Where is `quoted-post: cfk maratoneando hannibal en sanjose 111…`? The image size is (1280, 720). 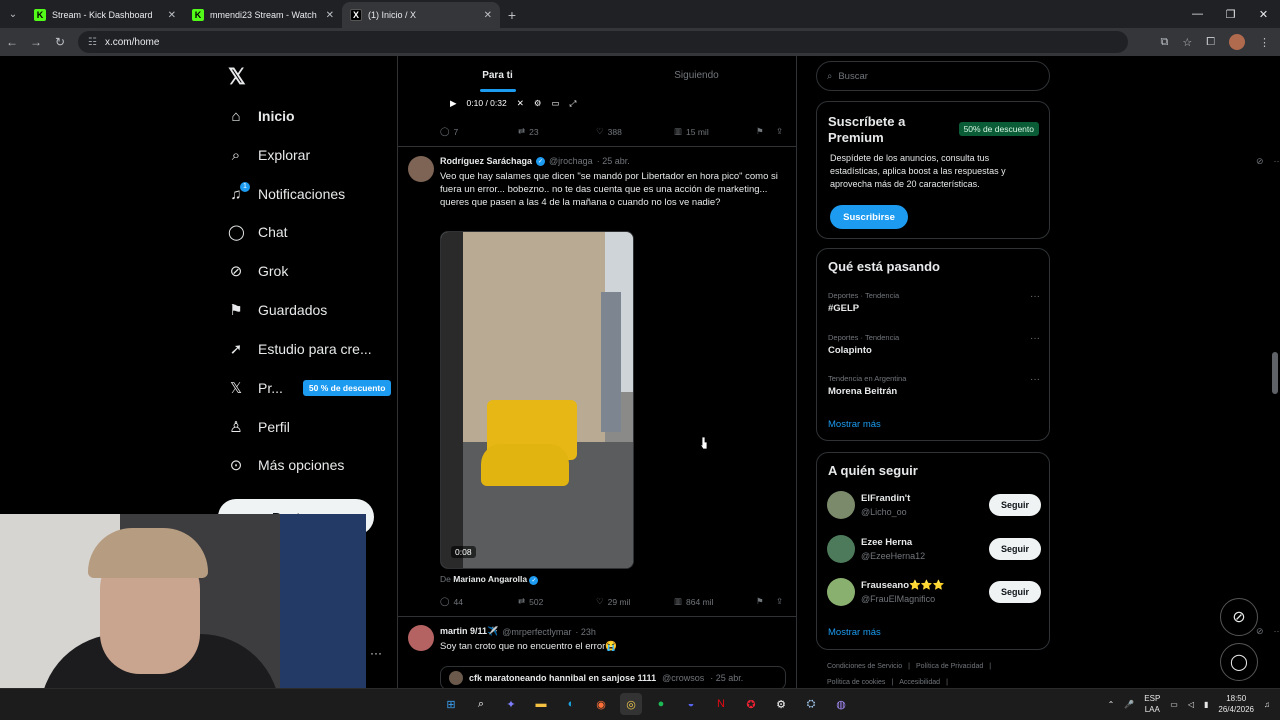
quoted-post: cfk maratoneando hannibal en sanjose 111… is located at coordinates (613, 677).